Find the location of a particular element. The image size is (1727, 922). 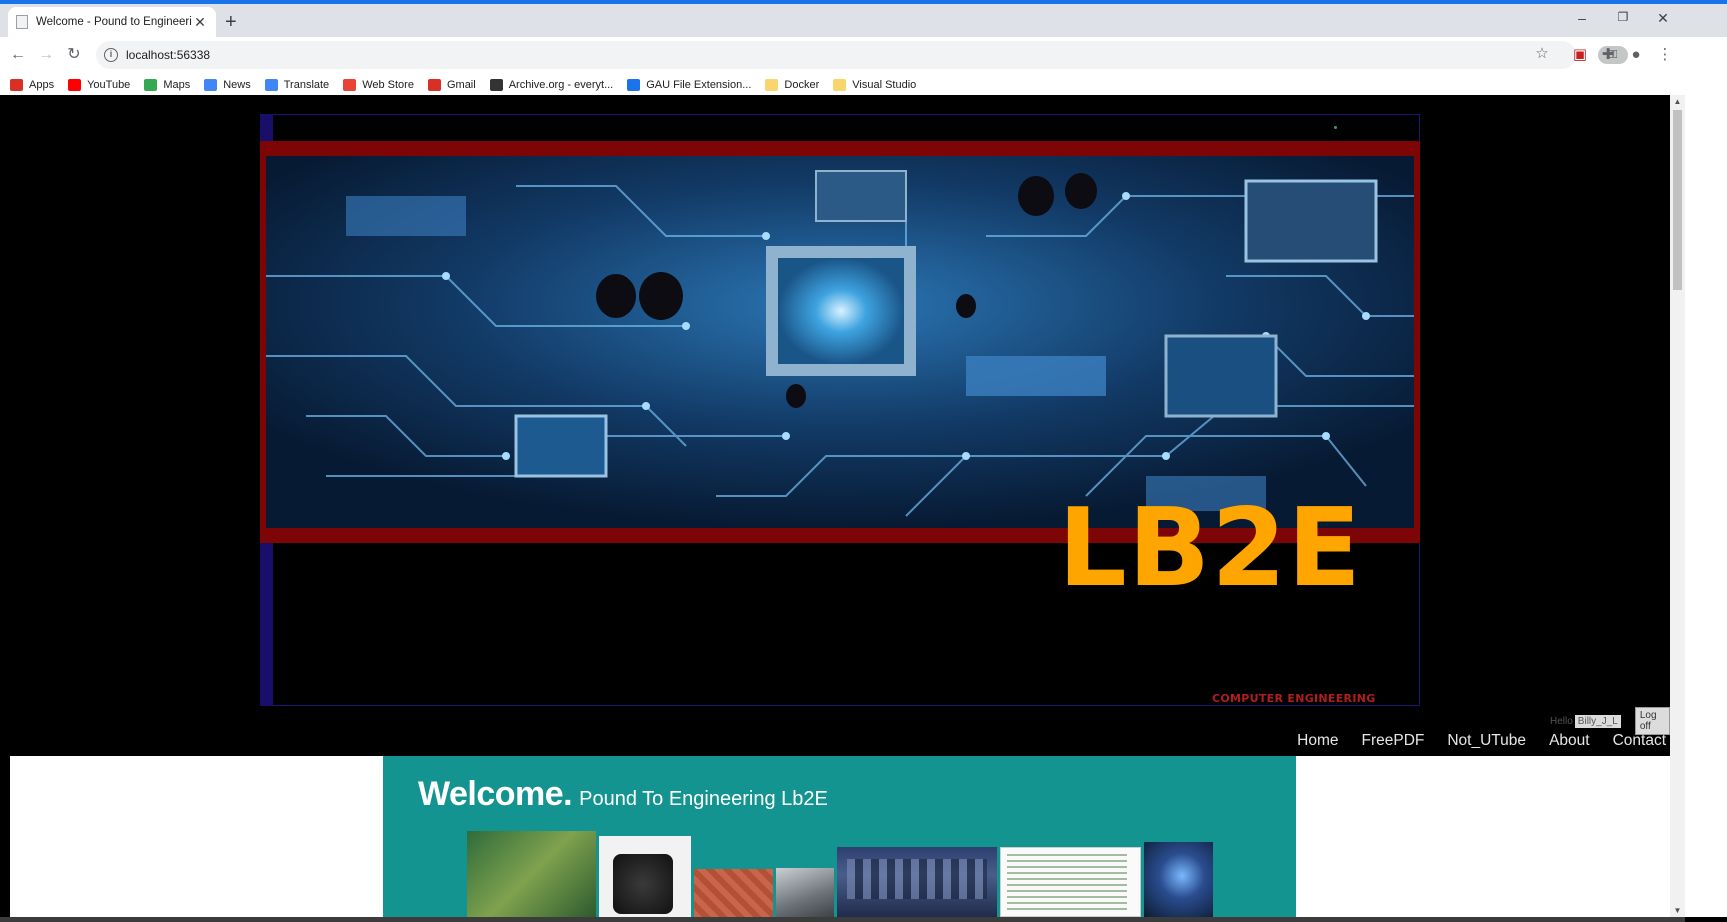

bookmark-label: Docker is located at coordinates (802, 84).